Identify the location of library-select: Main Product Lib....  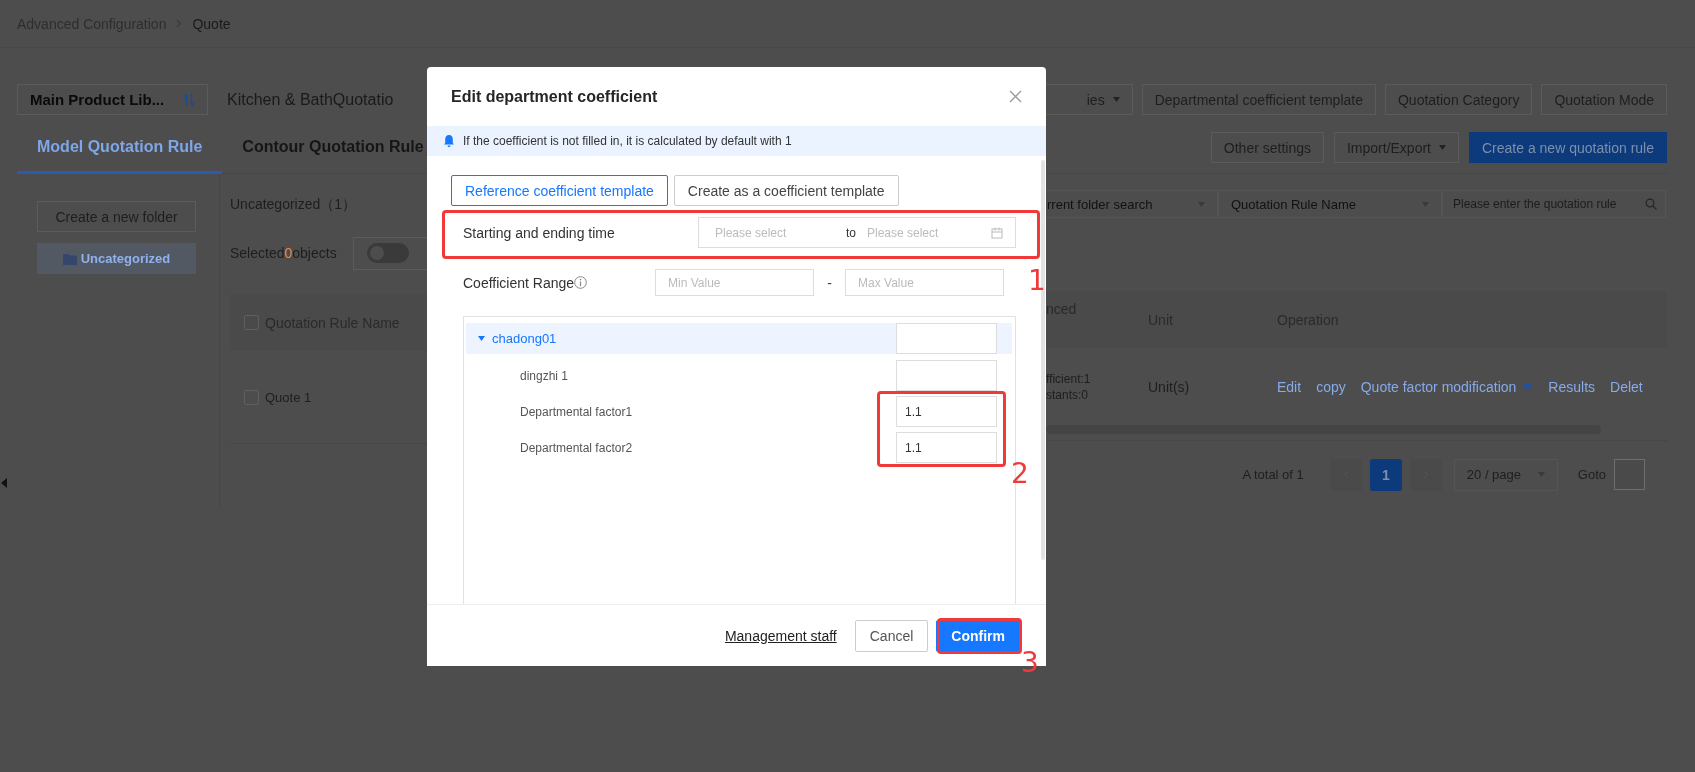
(112, 99).